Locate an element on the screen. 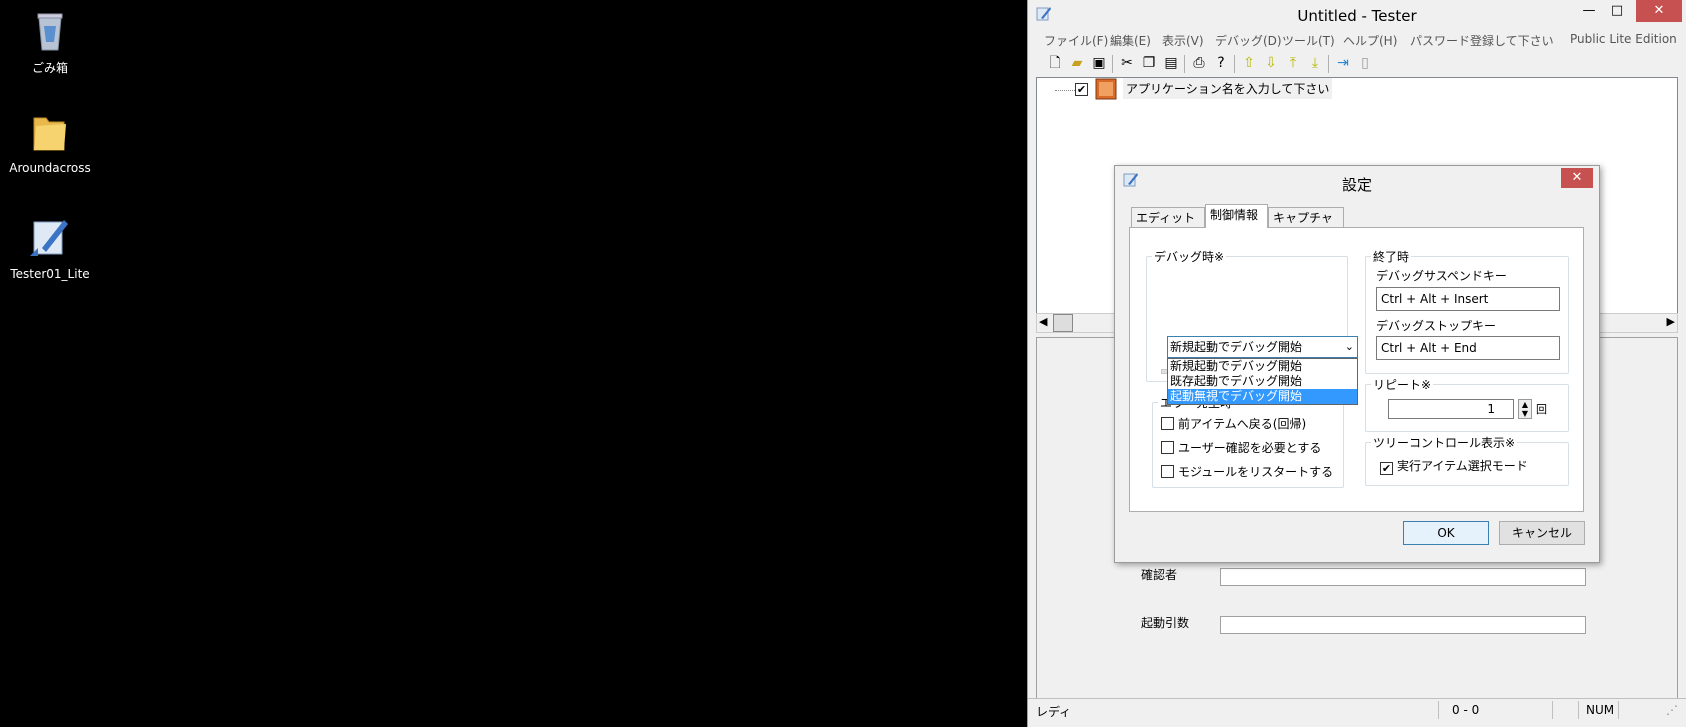 The width and height of the screenshot is (1686, 727). dropdown-option: 既存起動でデバッグ開始 is located at coordinates (1262, 381).